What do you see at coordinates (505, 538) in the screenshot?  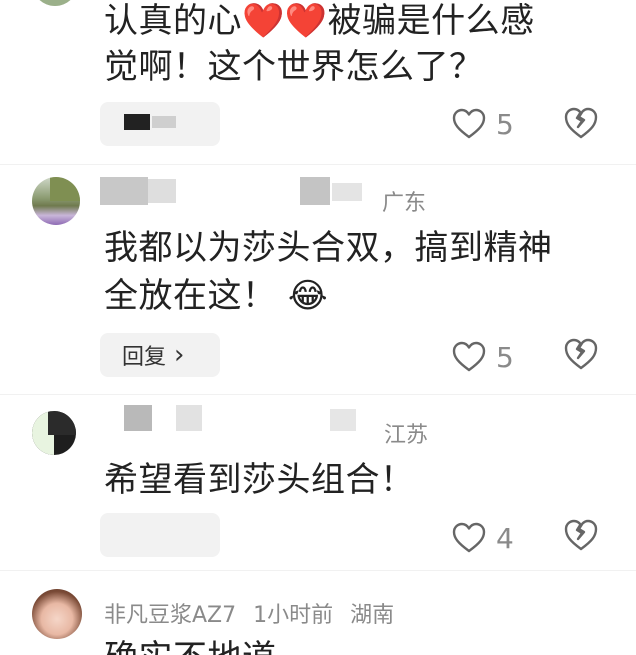 I see `like-count: 4` at bounding box center [505, 538].